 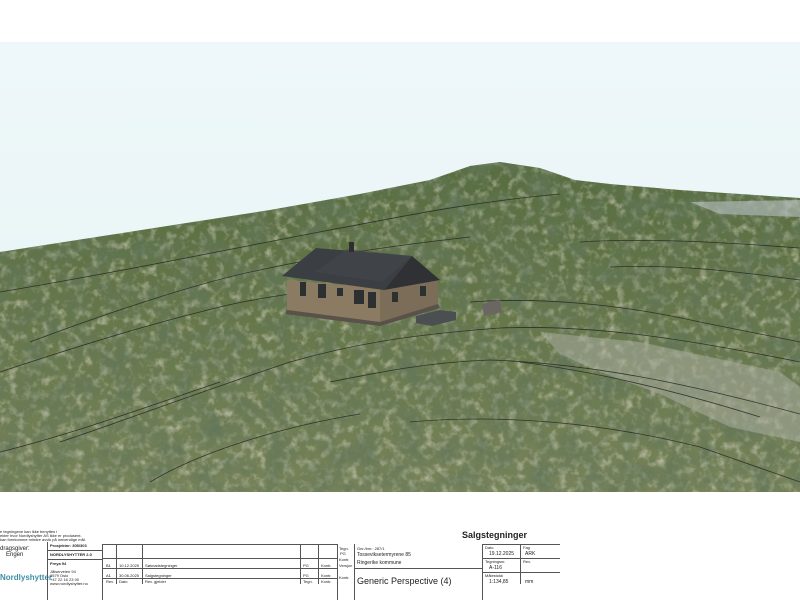 I want to click on date-value: 19.12.2025, so click(x=502, y=554).